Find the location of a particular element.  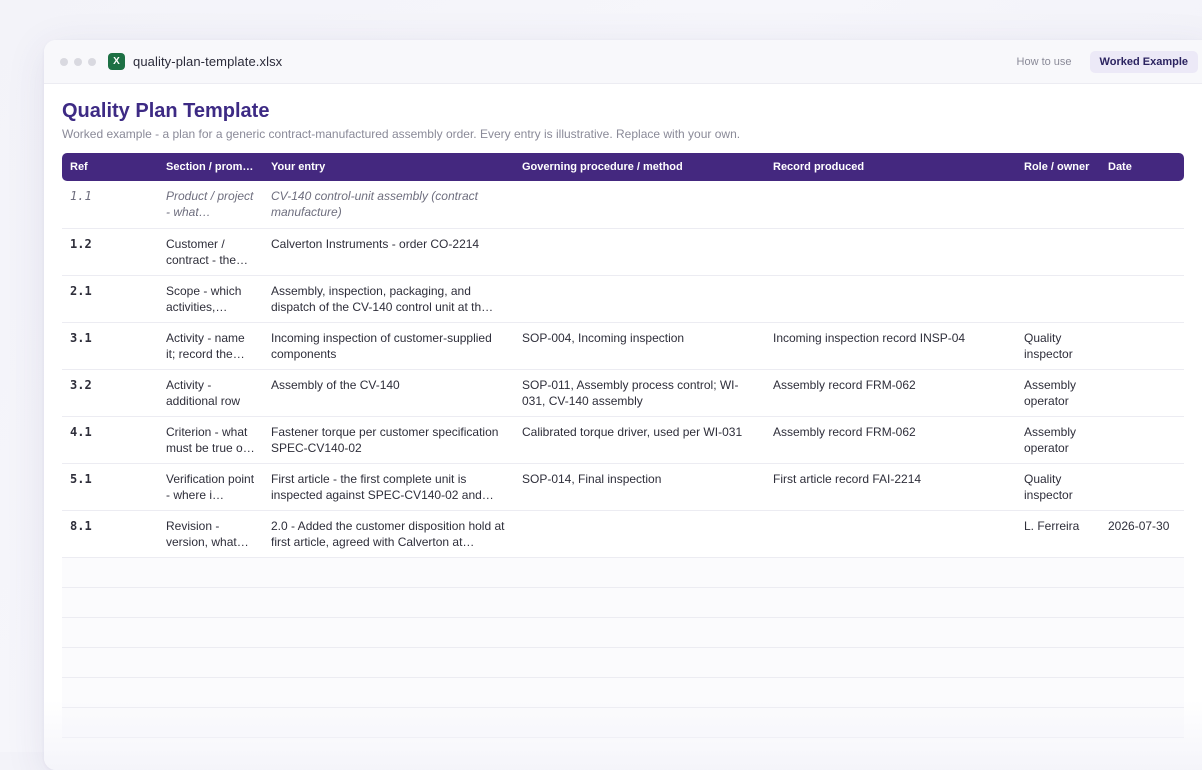

cell-ref: 8.1 is located at coordinates (110, 534).